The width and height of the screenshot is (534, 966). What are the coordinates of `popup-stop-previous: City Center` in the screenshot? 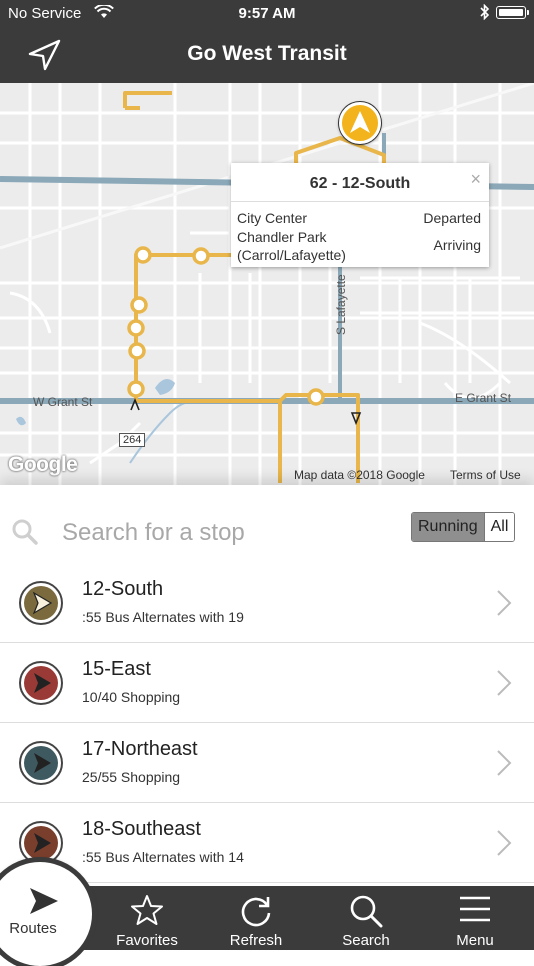 It's located at (272, 218).